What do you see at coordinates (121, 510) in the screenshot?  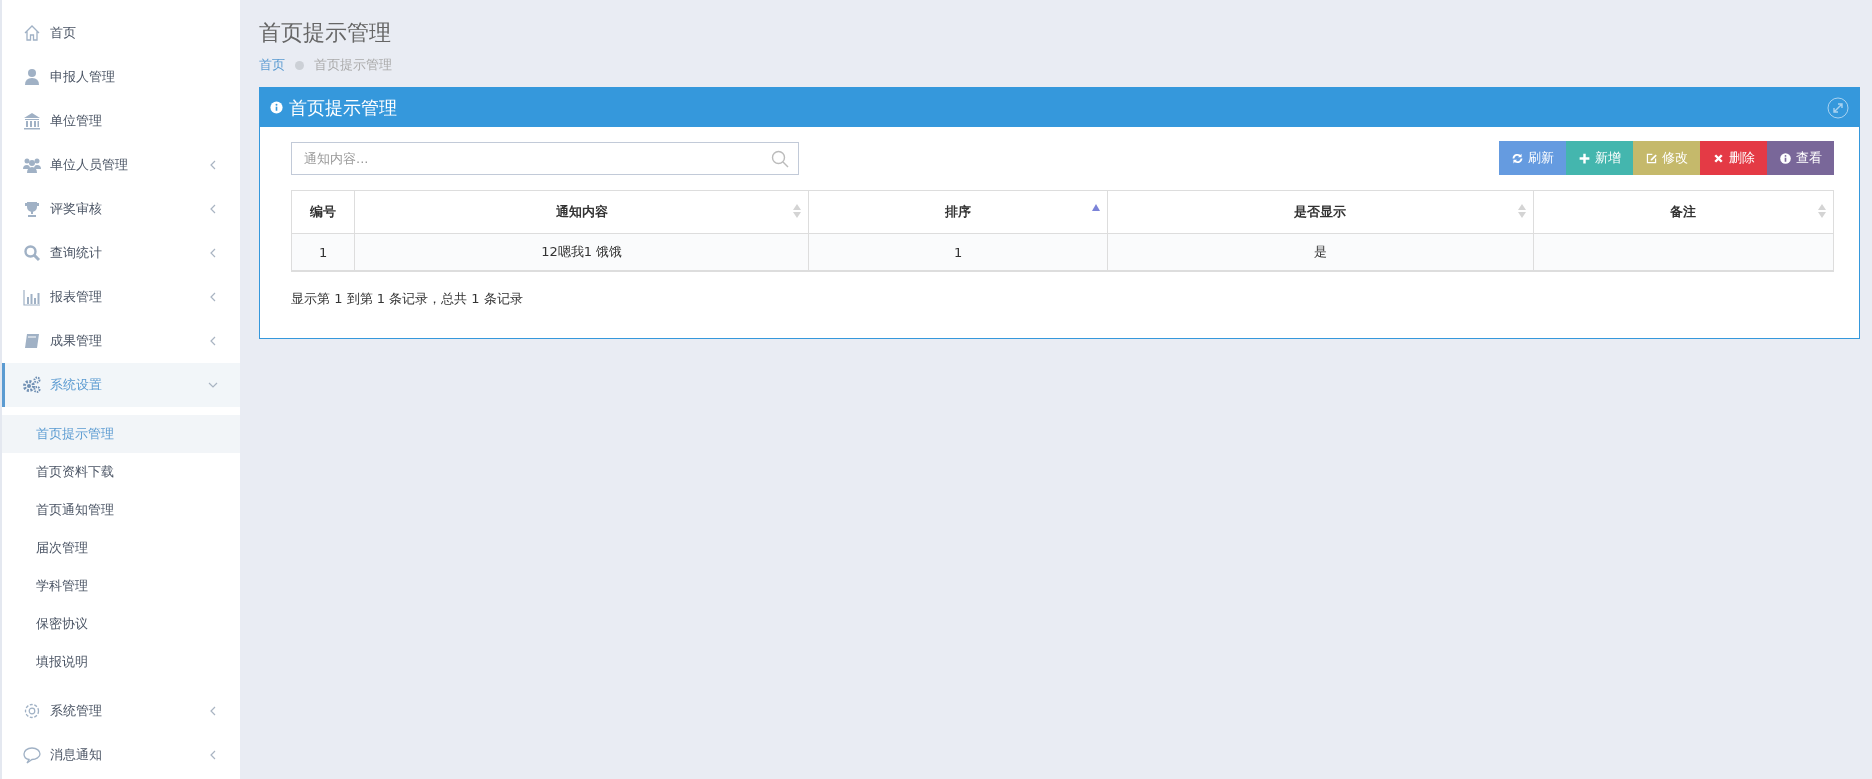 I see `submenu-item: 首页通知管理` at bounding box center [121, 510].